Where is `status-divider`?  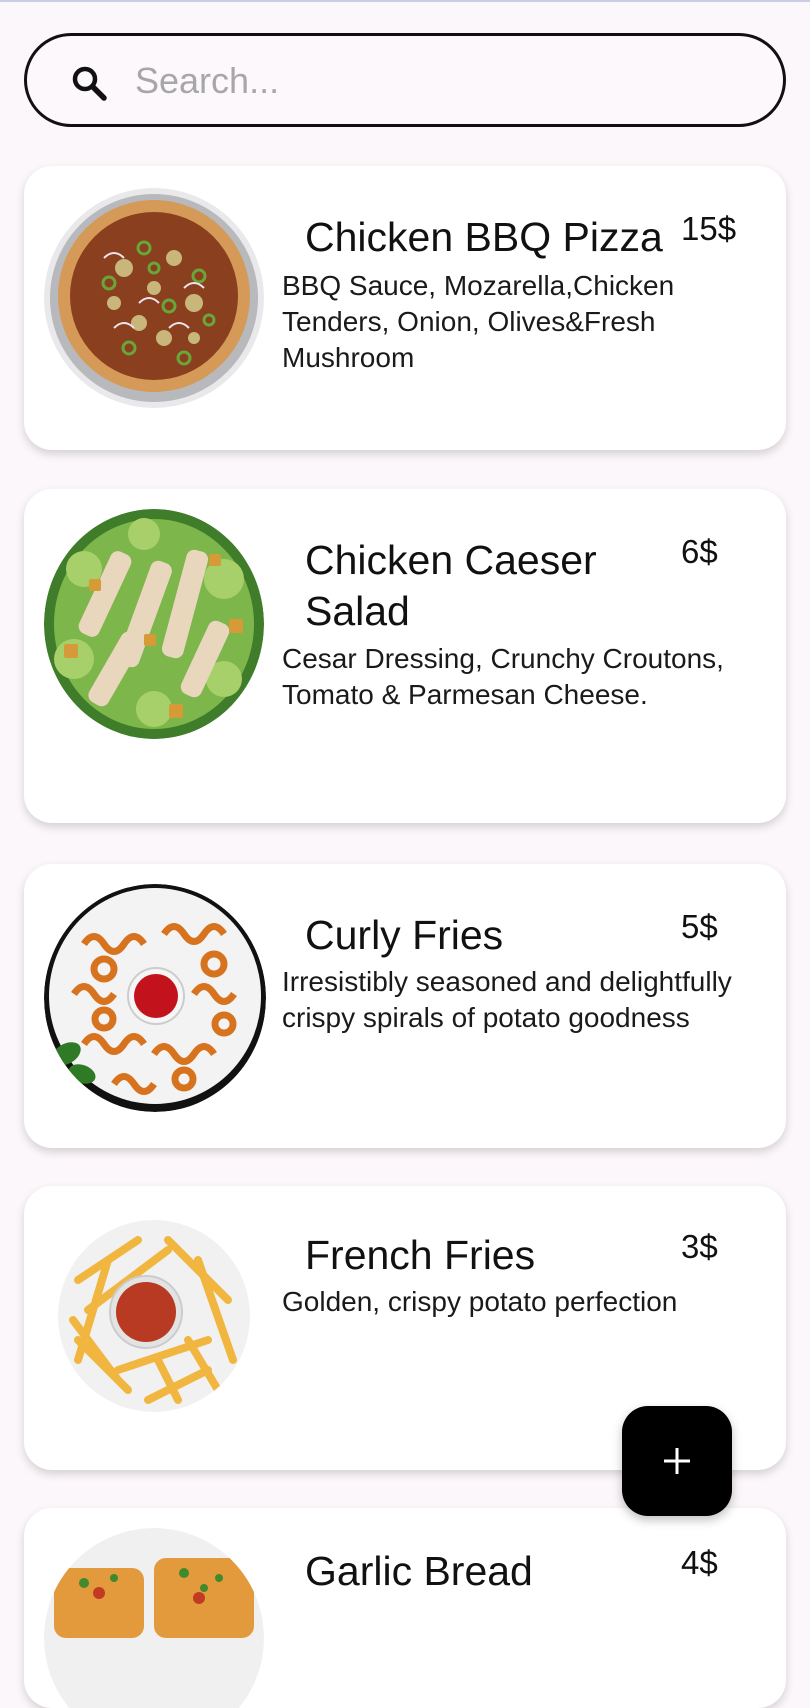
status-divider is located at coordinates (405, 1).